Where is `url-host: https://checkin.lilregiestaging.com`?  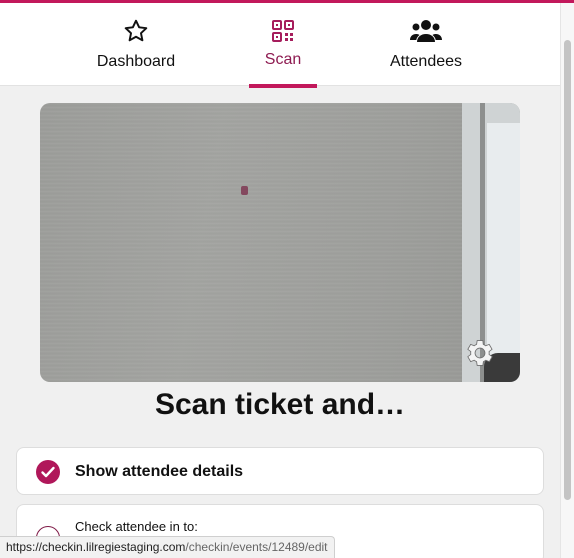
url-host: https://checkin.lilregiestaging.com is located at coordinates (96, 547).